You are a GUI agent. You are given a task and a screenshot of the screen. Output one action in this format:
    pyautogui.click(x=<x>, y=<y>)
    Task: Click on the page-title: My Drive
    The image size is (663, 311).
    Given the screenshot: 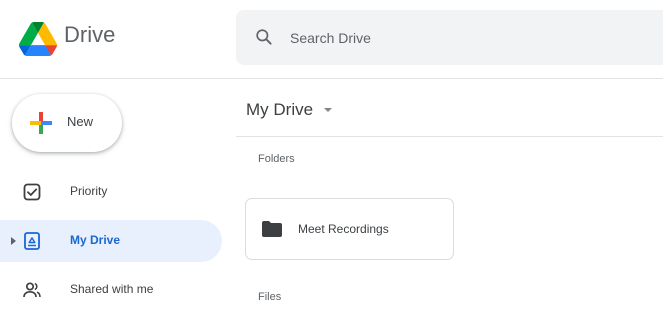 What is the action you would take?
    pyautogui.click(x=279, y=110)
    